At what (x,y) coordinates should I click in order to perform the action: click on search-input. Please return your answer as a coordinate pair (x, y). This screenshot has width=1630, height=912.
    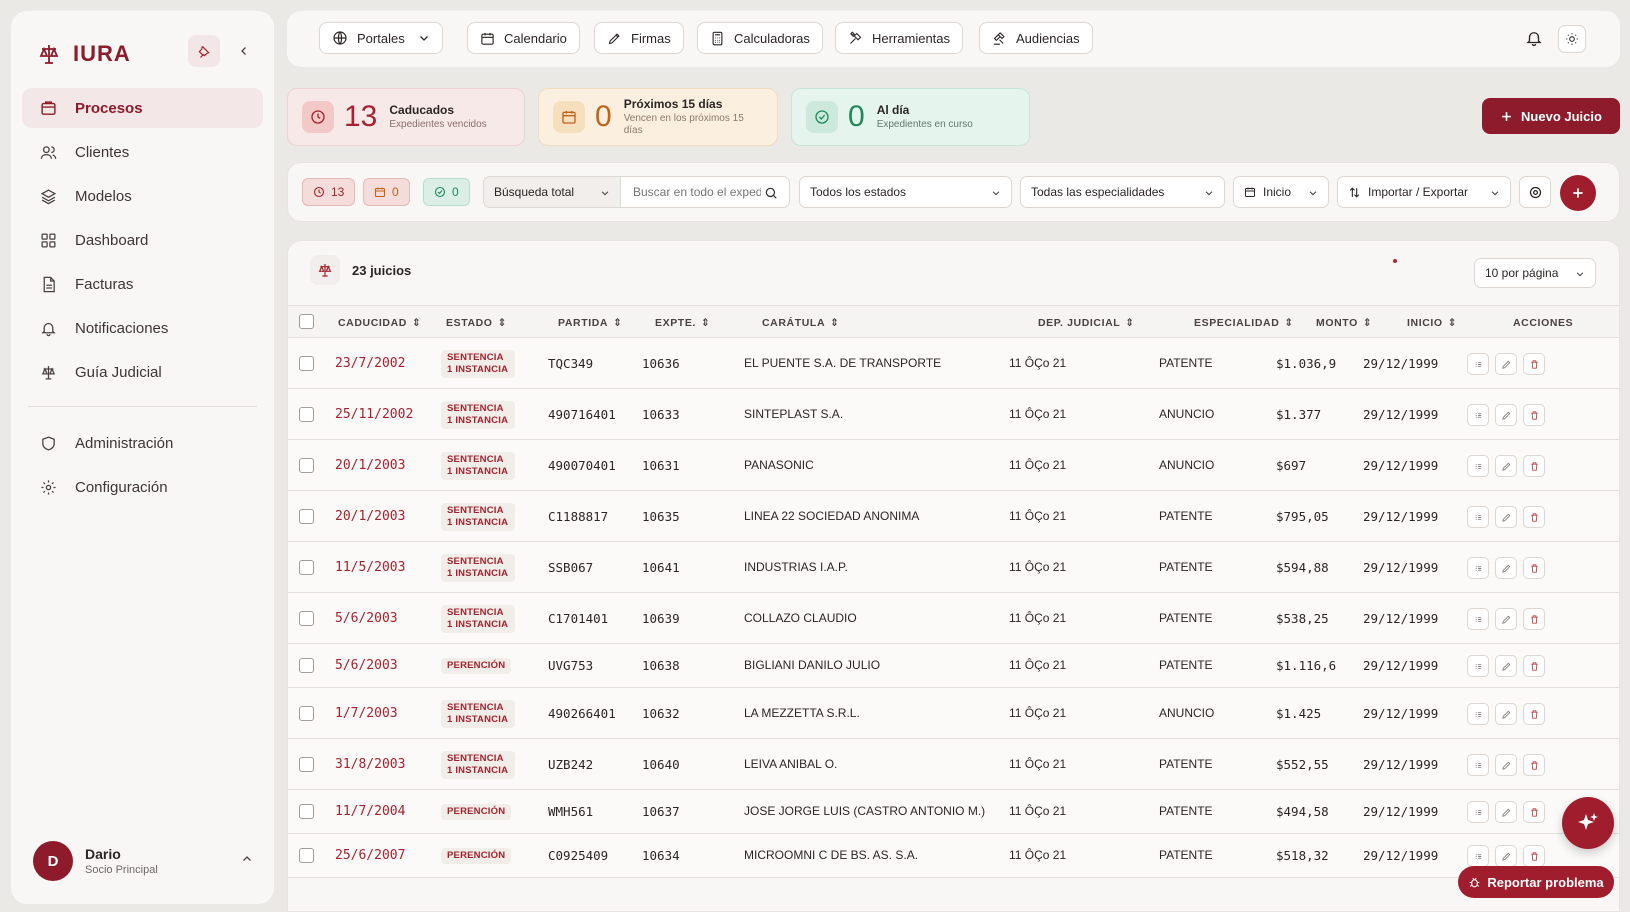
    Looking at the image, I should click on (697, 192).